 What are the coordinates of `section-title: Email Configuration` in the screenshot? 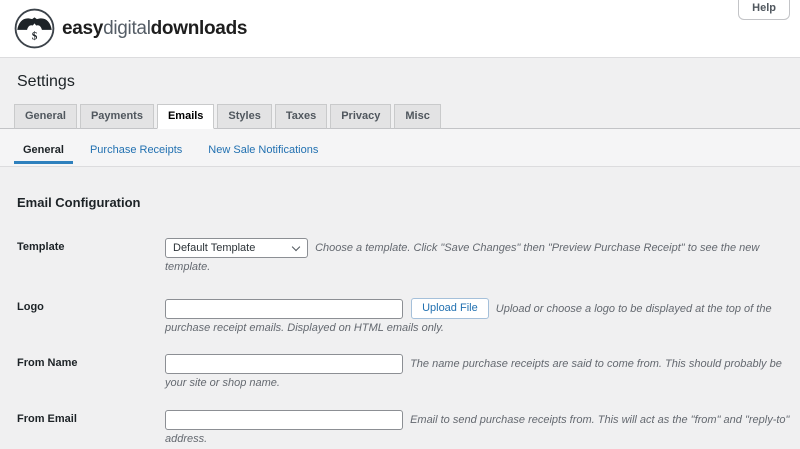 It's located at (79, 203).